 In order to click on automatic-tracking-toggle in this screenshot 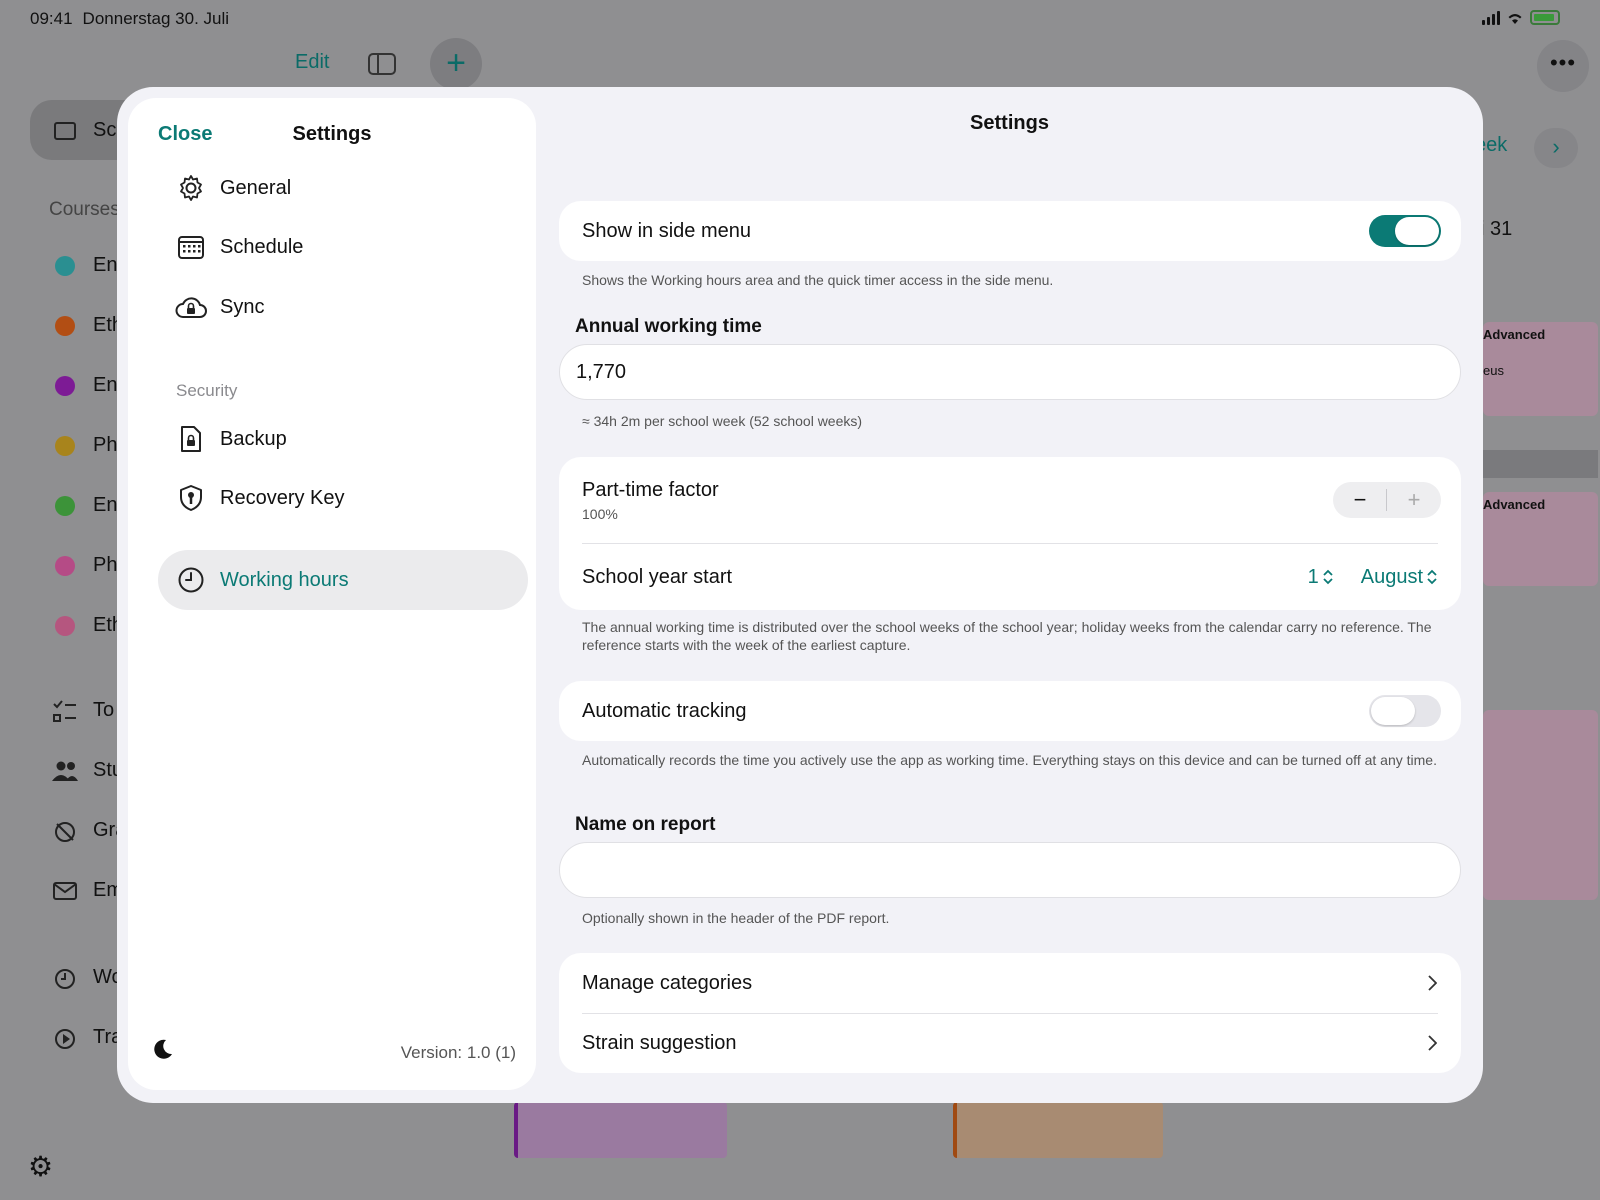, I will do `click(1405, 711)`.